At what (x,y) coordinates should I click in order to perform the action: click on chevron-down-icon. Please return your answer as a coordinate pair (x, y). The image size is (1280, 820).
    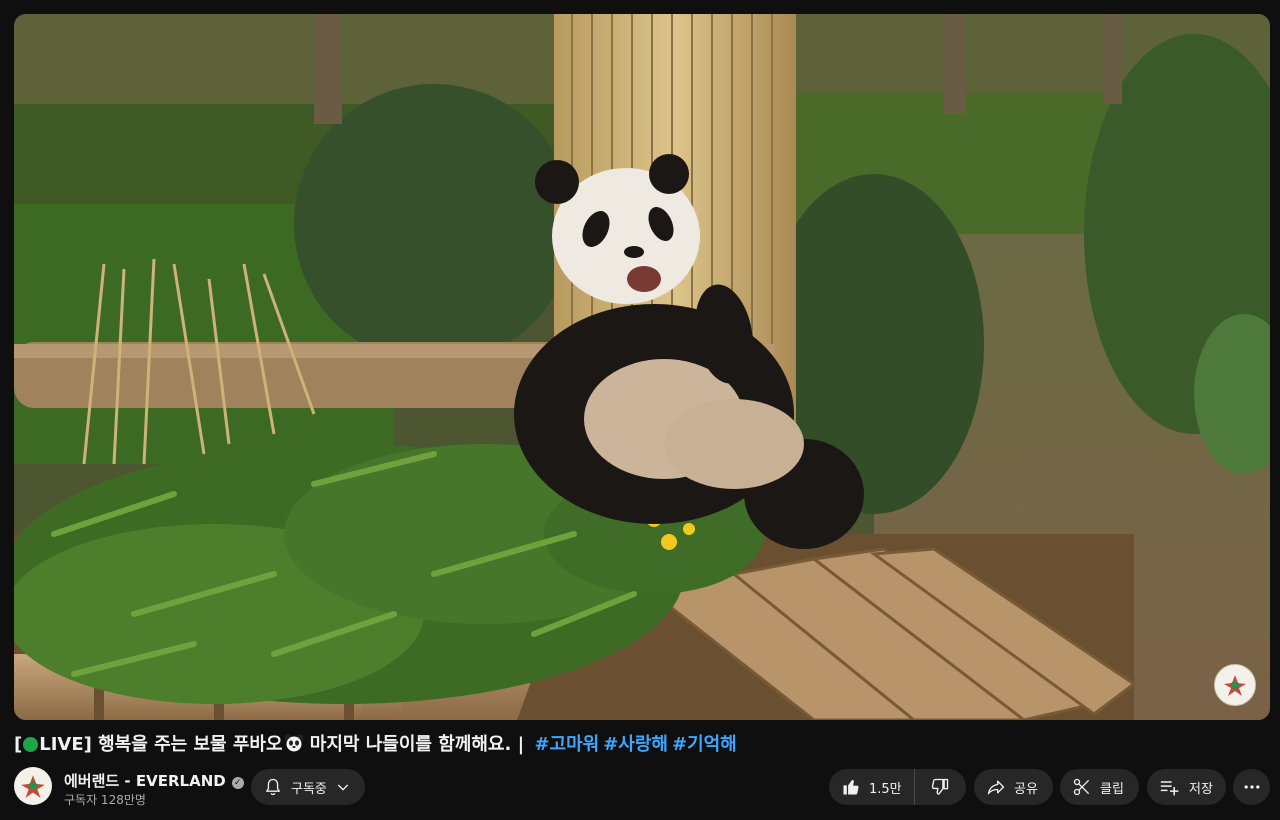
    Looking at the image, I should click on (343, 787).